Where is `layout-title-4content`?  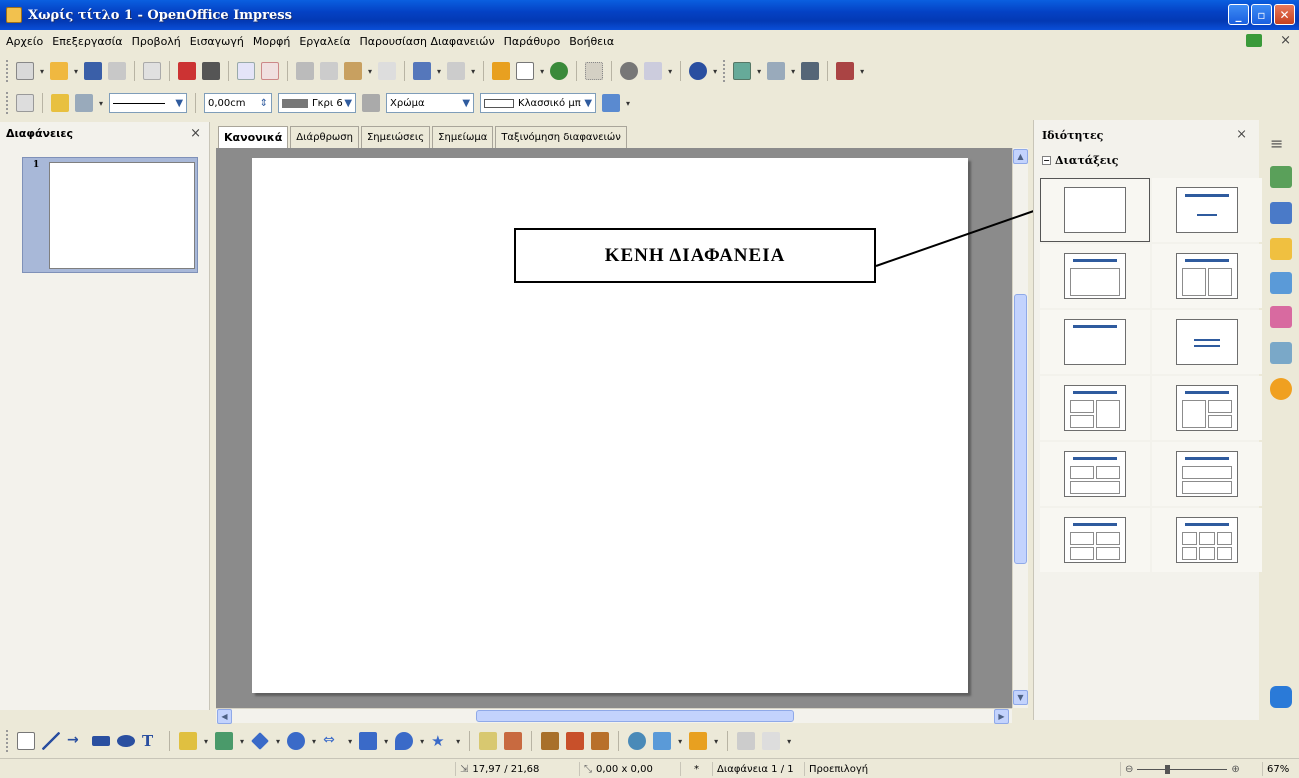 layout-title-4content is located at coordinates (1095, 540).